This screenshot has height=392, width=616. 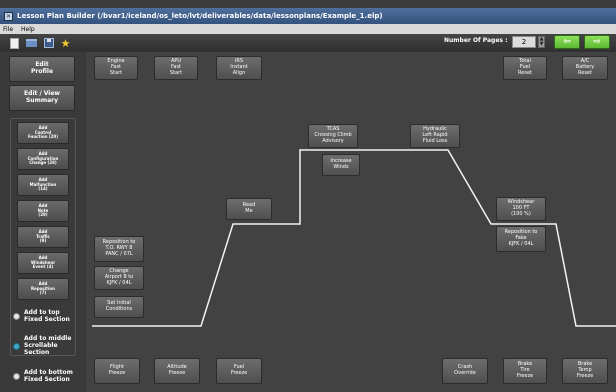 What do you see at coordinates (43, 263) in the screenshot?
I see `add-windshear-event-button: Add Windshear Event (4)` at bounding box center [43, 263].